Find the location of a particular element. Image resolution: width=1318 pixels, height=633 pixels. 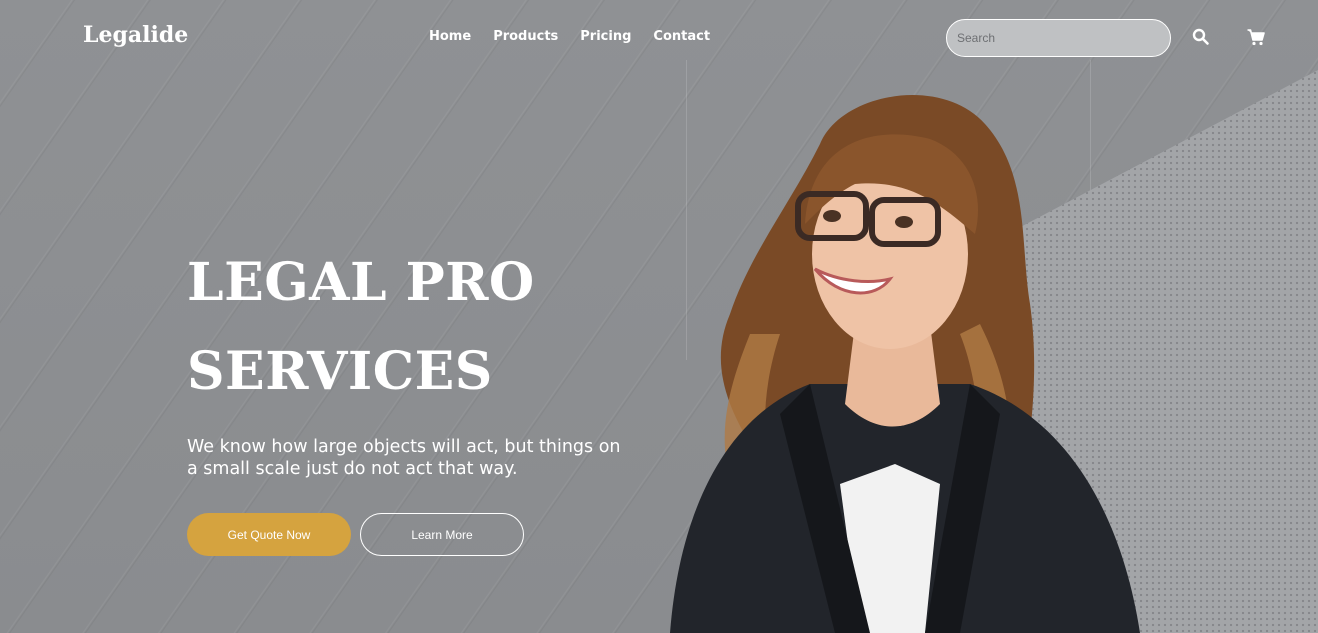

main-nav: Home Products Pricing Contact is located at coordinates (580, 36).